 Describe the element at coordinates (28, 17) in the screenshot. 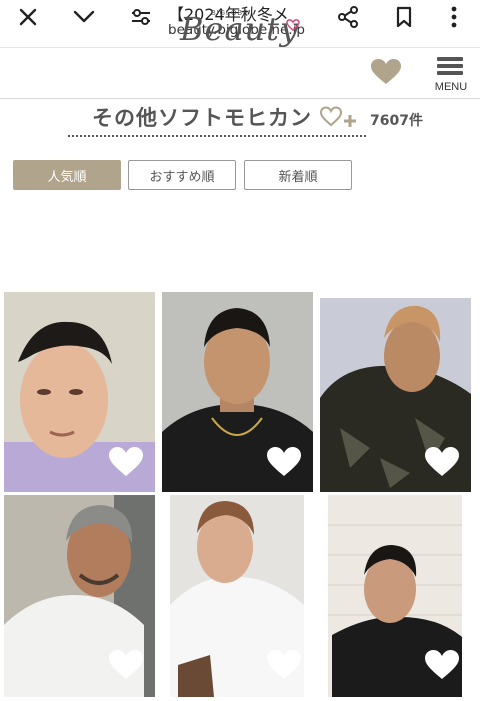

I see `close-icon` at that location.